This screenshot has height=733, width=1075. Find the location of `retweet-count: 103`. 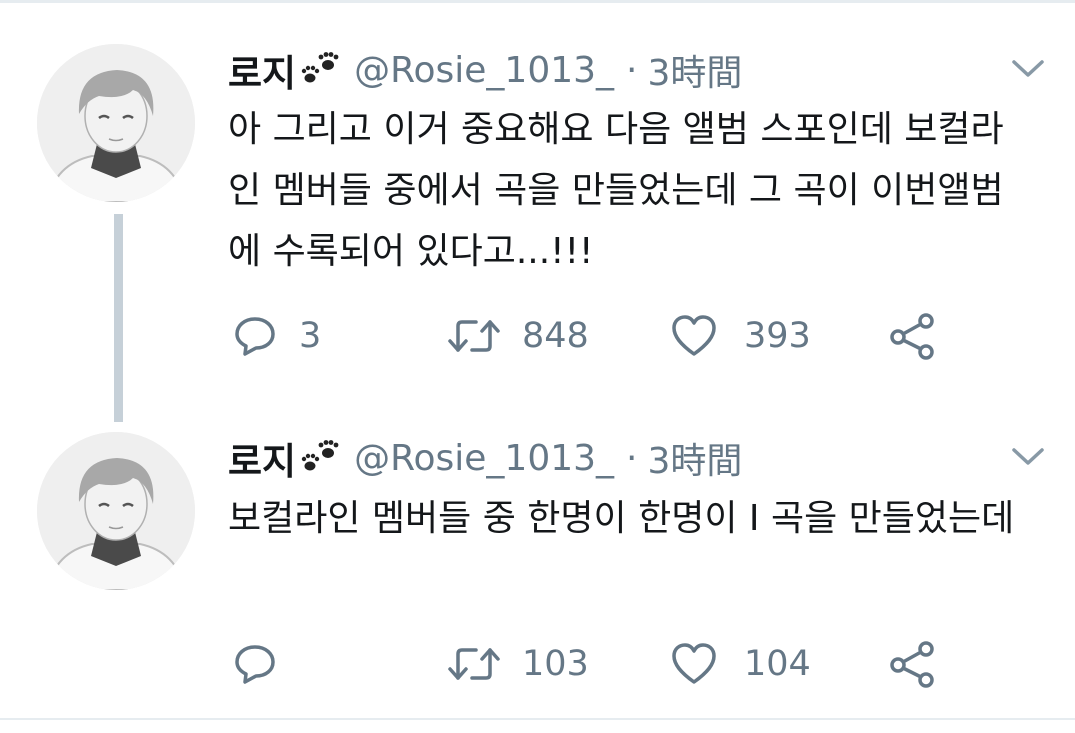

retweet-count: 103 is located at coordinates (555, 664).